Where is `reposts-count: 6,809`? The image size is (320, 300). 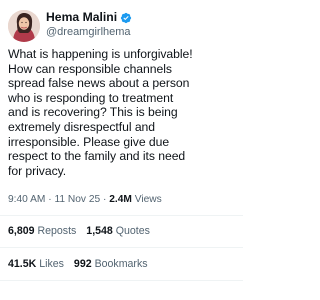
reposts-count: 6,809 is located at coordinates (21, 231).